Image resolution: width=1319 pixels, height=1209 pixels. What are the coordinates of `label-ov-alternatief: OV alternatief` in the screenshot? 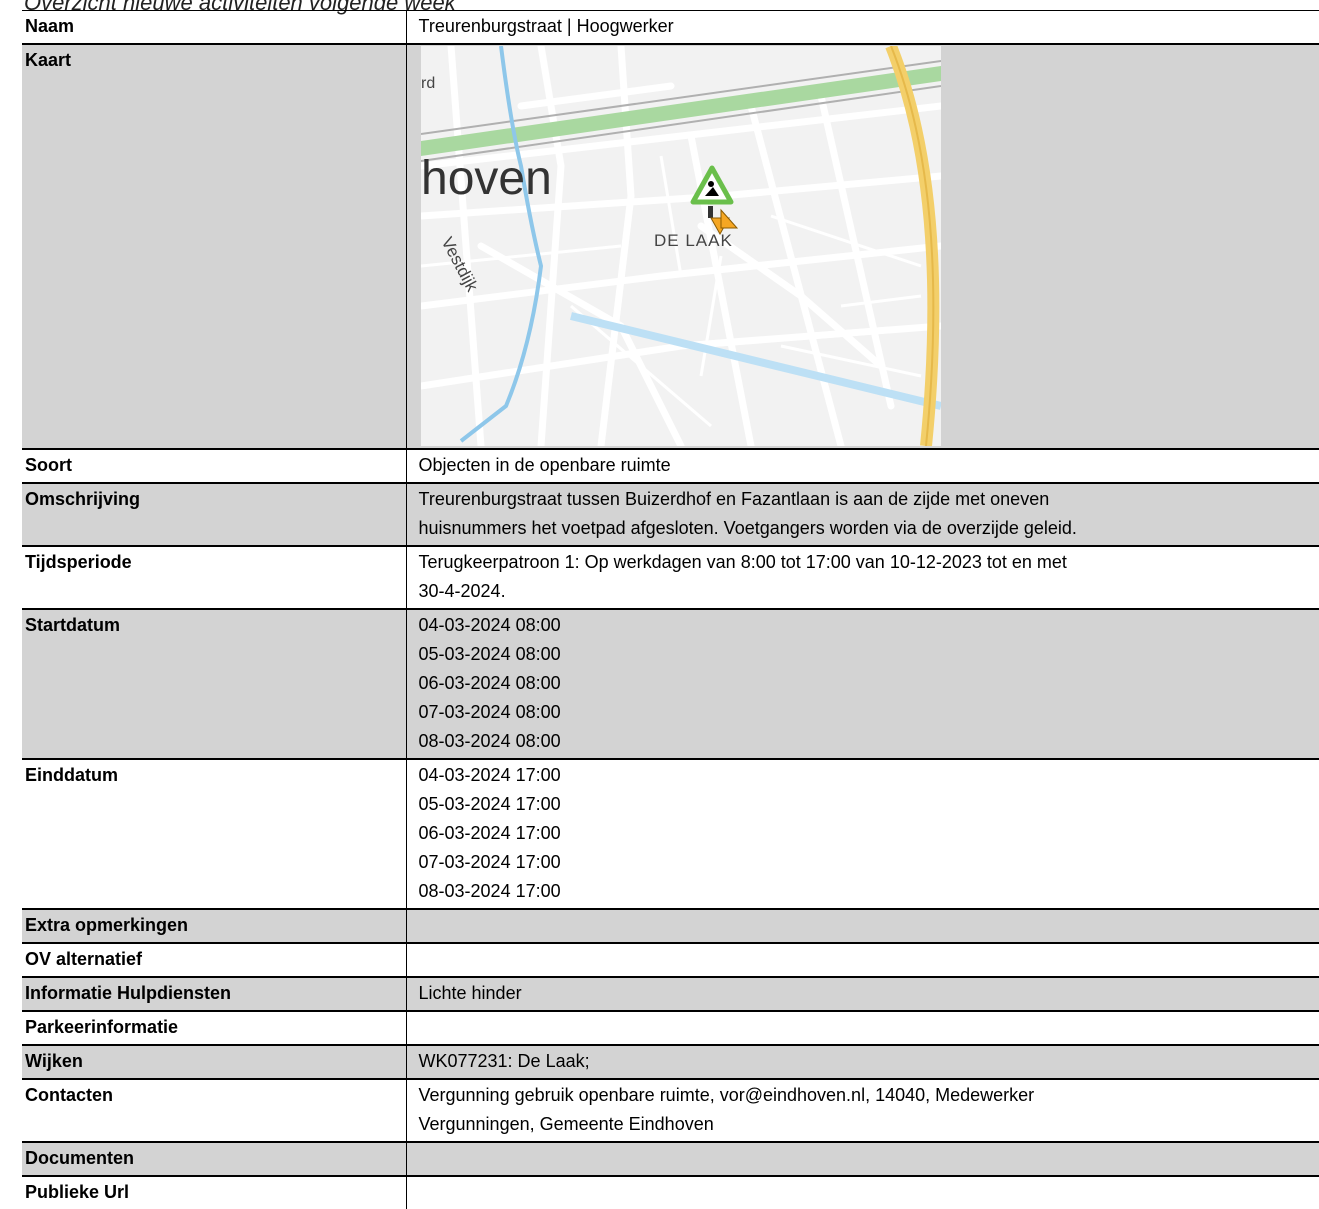 It's located at (214, 960).